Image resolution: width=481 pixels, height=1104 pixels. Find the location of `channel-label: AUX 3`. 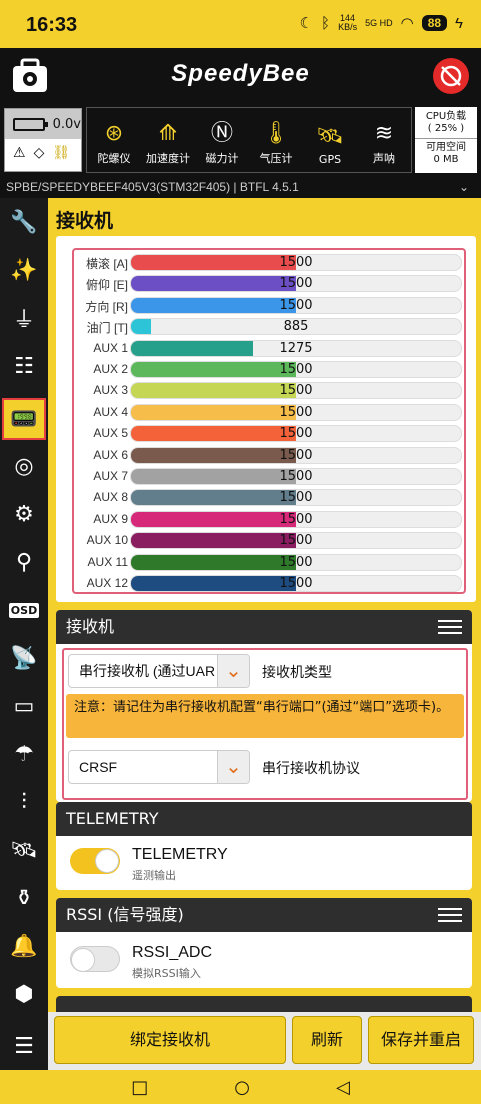

channel-label: AUX 3 is located at coordinates (110, 390).